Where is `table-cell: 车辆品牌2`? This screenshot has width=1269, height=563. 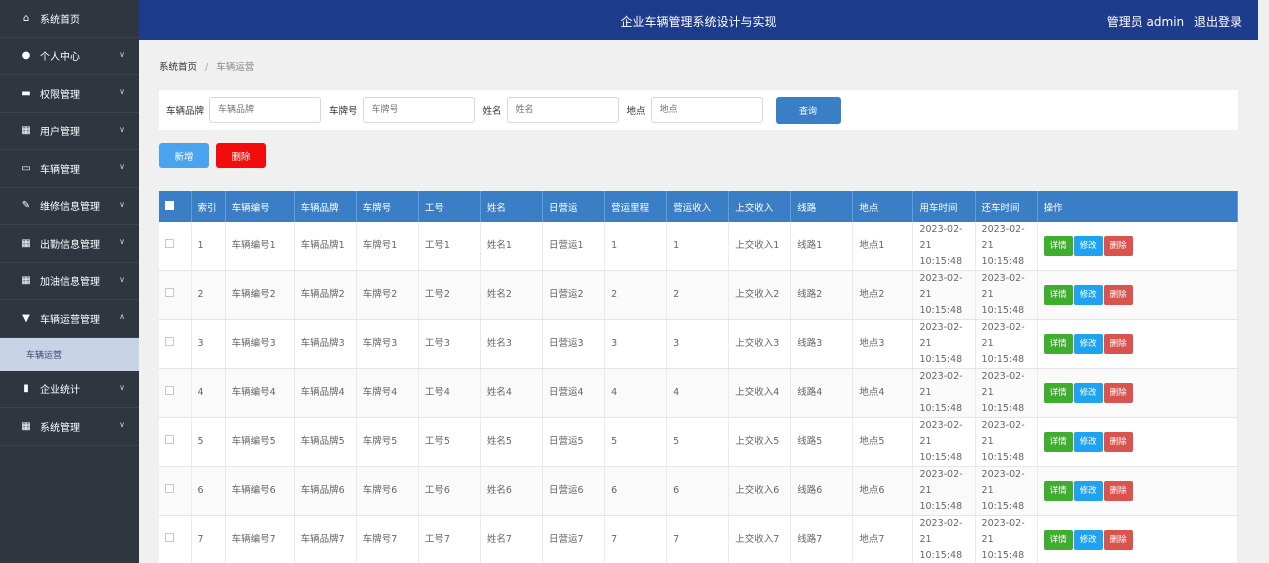
table-cell: 车辆品牌2 is located at coordinates (325, 295).